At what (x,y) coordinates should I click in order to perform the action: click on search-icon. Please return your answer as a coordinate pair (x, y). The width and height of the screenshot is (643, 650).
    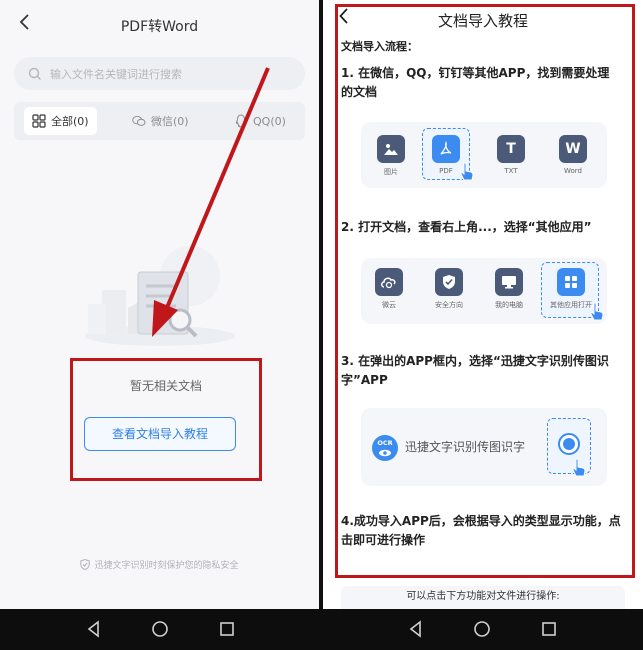
    Looking at the image, I should click on (34, 73).